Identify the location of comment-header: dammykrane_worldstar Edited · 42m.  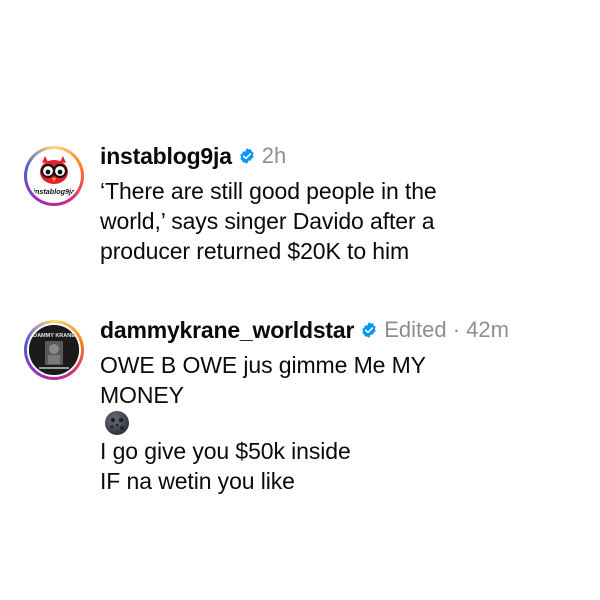
(342, 330).